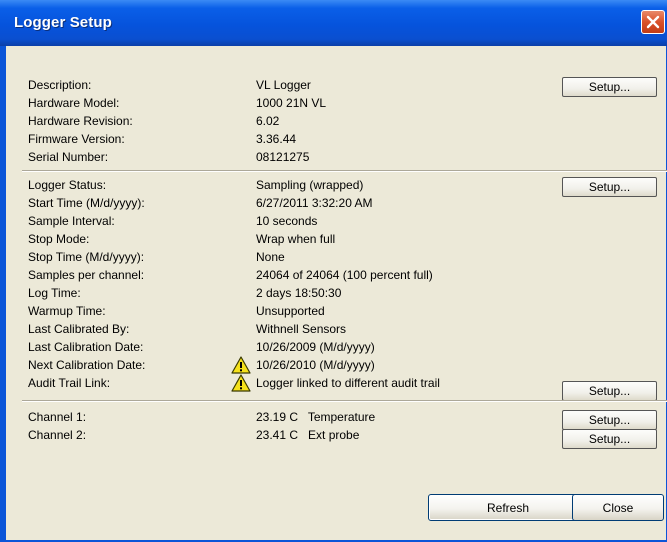 Image resolution: width=667 pixels, height=542 pixels. Describe the element at coordinates (296, 239) in the screenshot. I see `field-value: Wrap when full` at that location.